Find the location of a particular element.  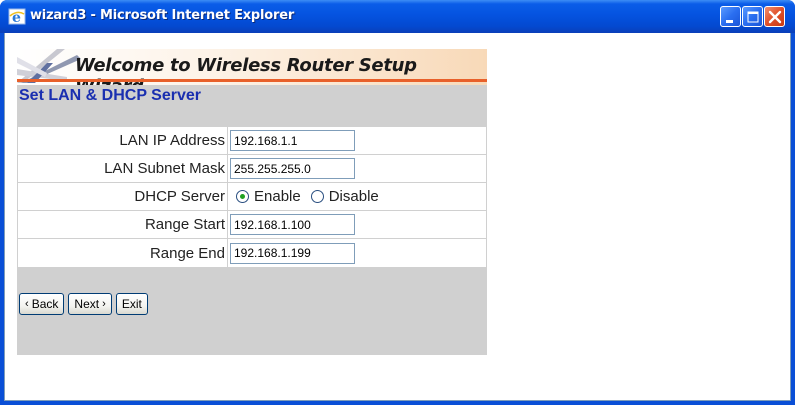

right-arrow-icon: › is located at coordinates (102, 304).